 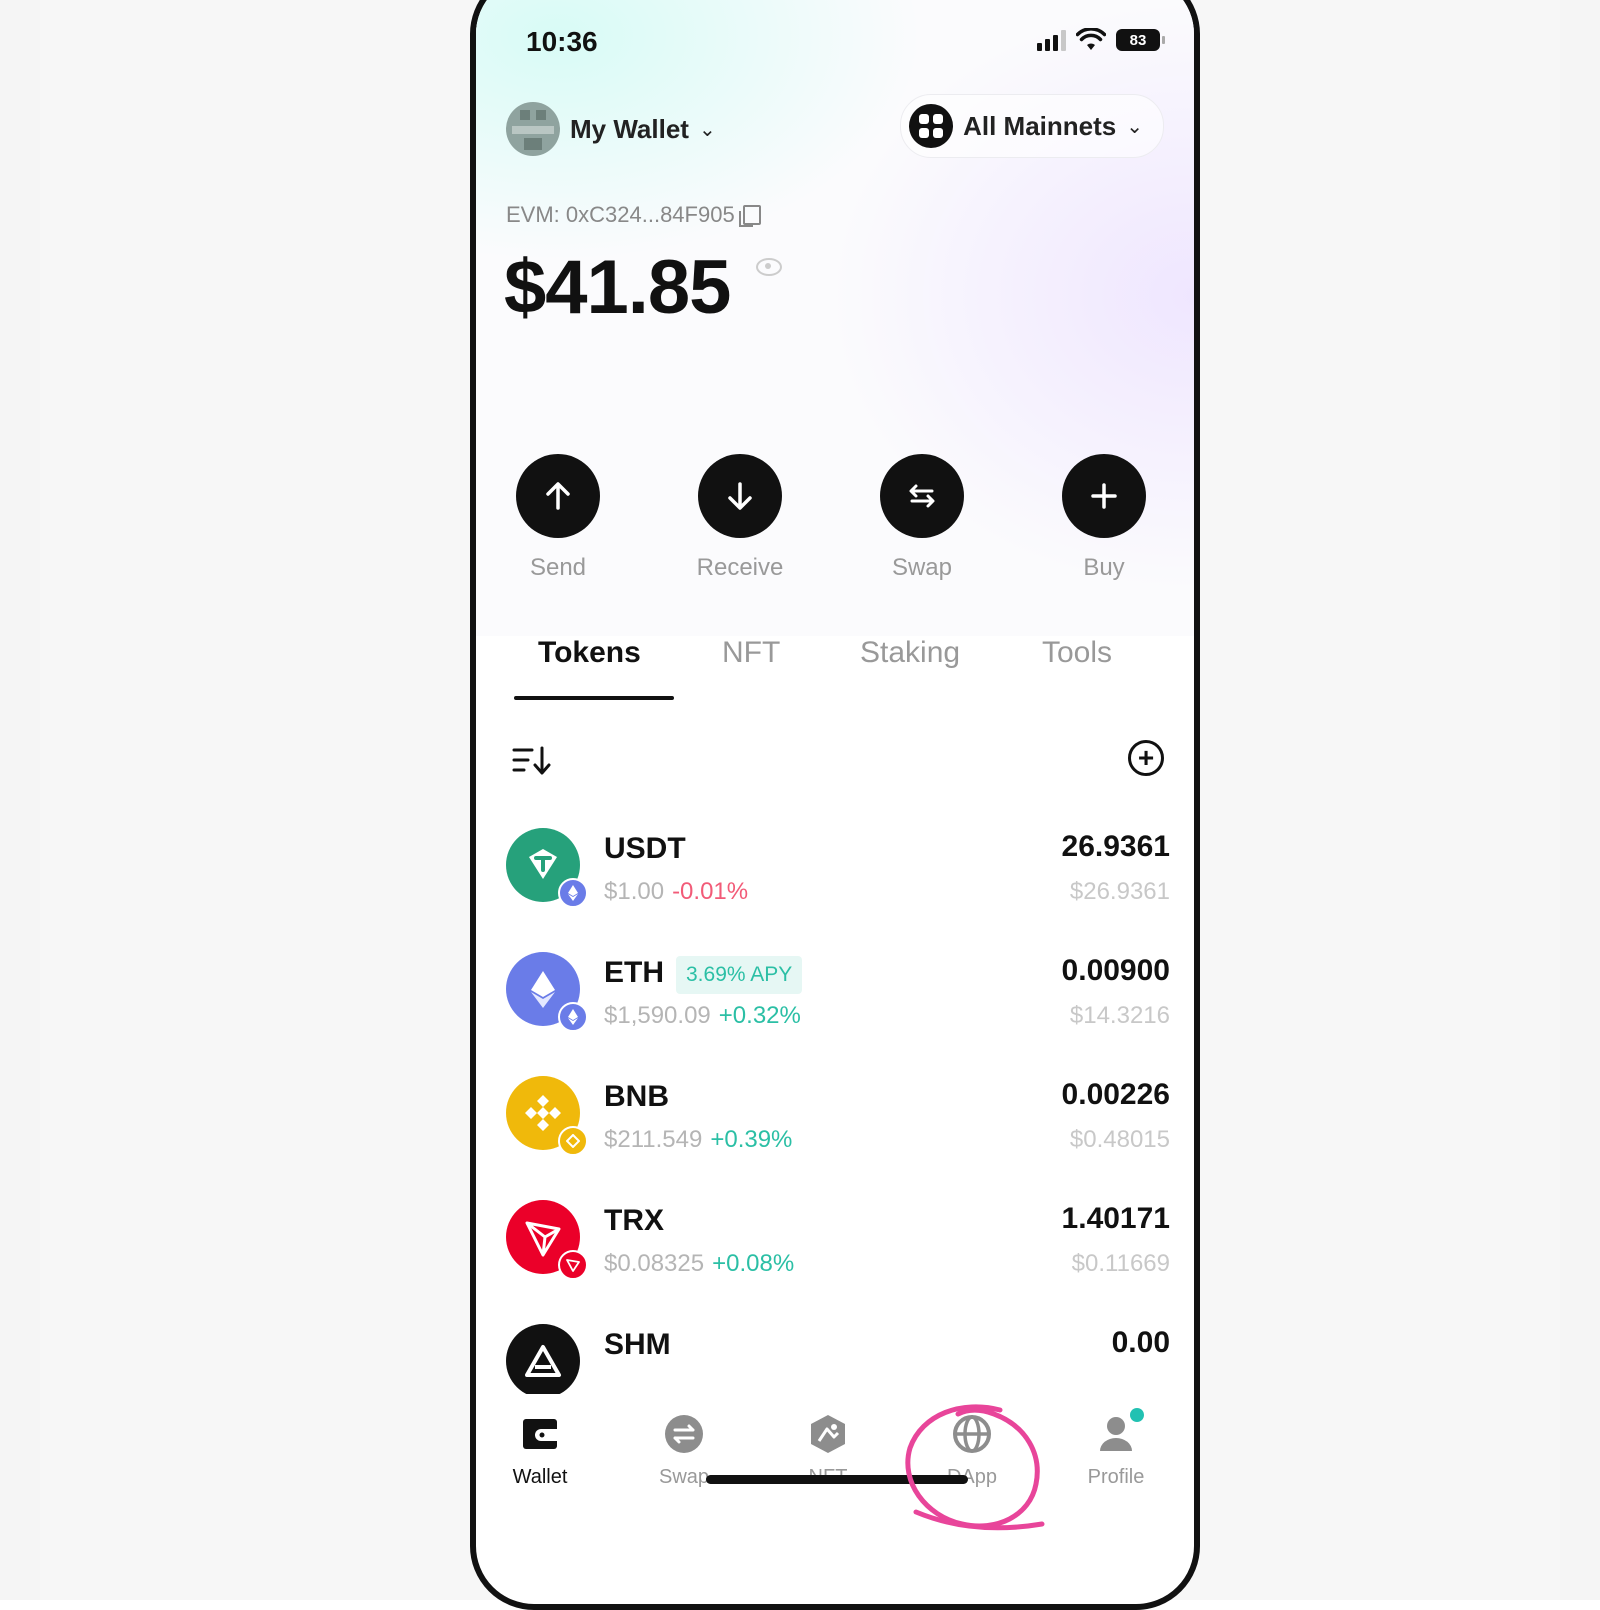 What do you see at coordinates (654, 1263) in the screenshot?
I see `price-value: $0.08325` at bounding box center [654, 1263].